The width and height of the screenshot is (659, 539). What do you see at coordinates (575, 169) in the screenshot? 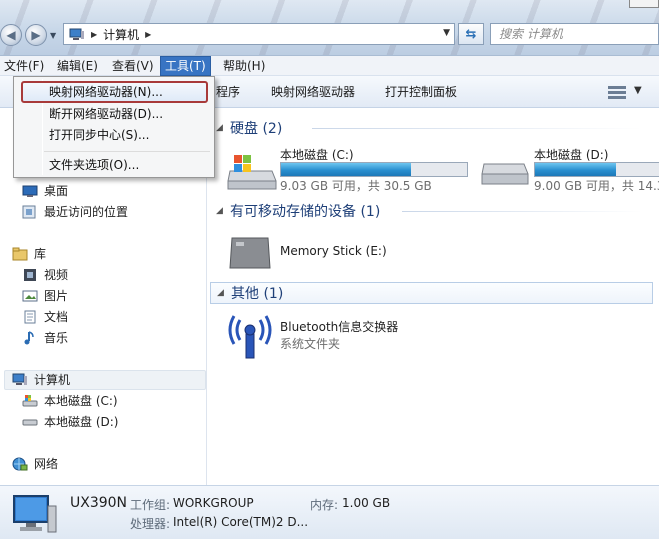
I see `drive-d-usage-fill` at bounding box center [575, 169].